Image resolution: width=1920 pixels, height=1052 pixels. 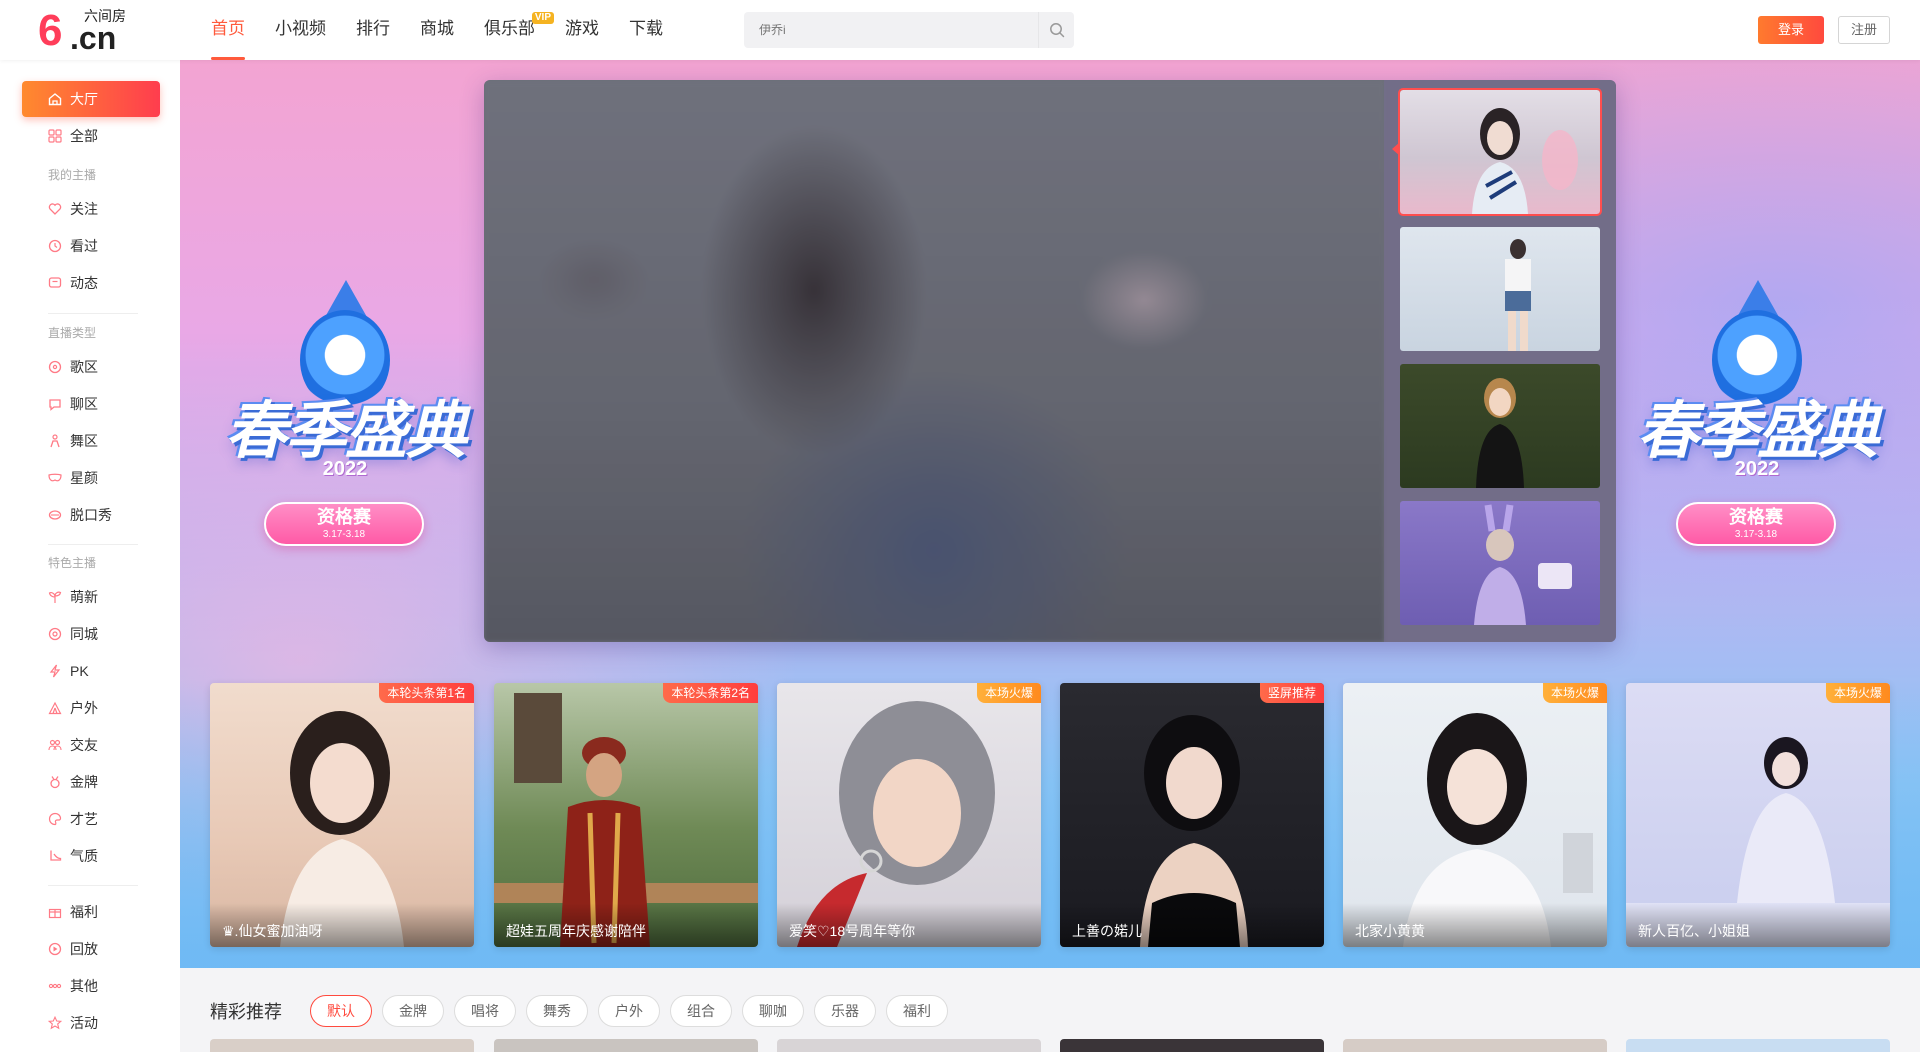 What do you see at coordinates (228, 30) in the screenshot?
I see `nav-home: 首页` at bounding box center [228, 30].